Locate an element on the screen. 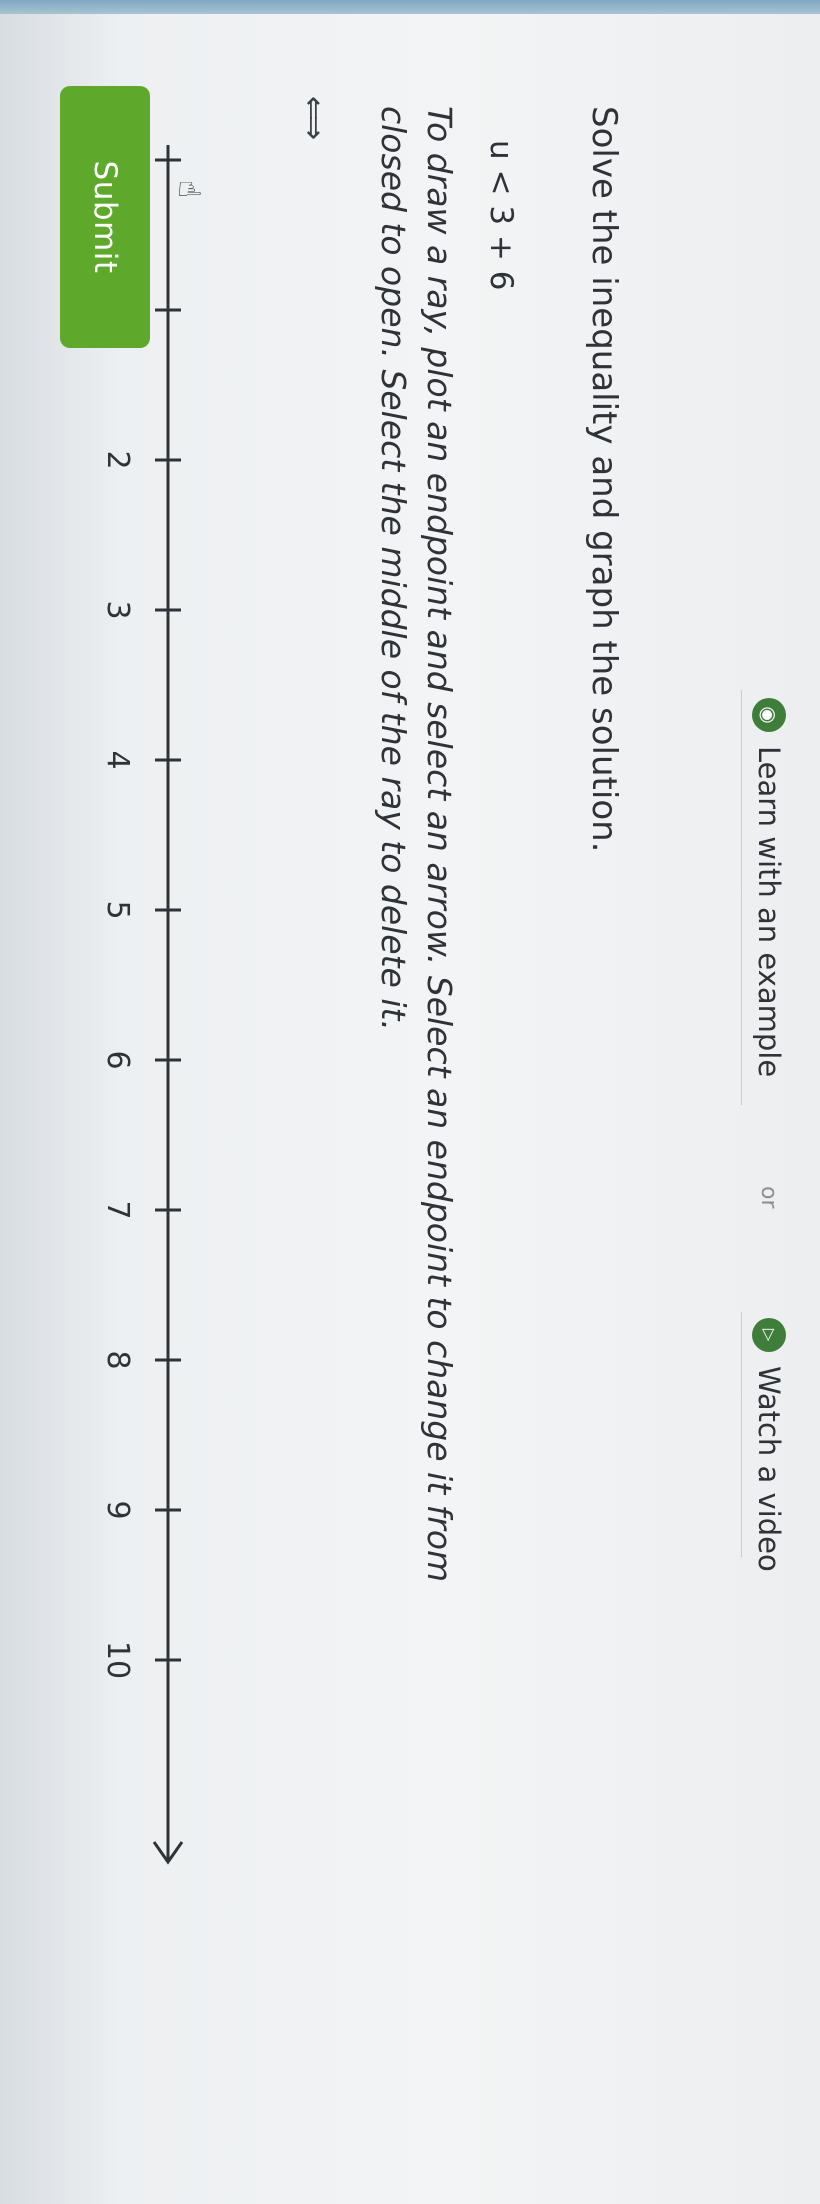 This screenshot has width=820, height=2204. tick-label: 5 is located at coordinates (117, 909).